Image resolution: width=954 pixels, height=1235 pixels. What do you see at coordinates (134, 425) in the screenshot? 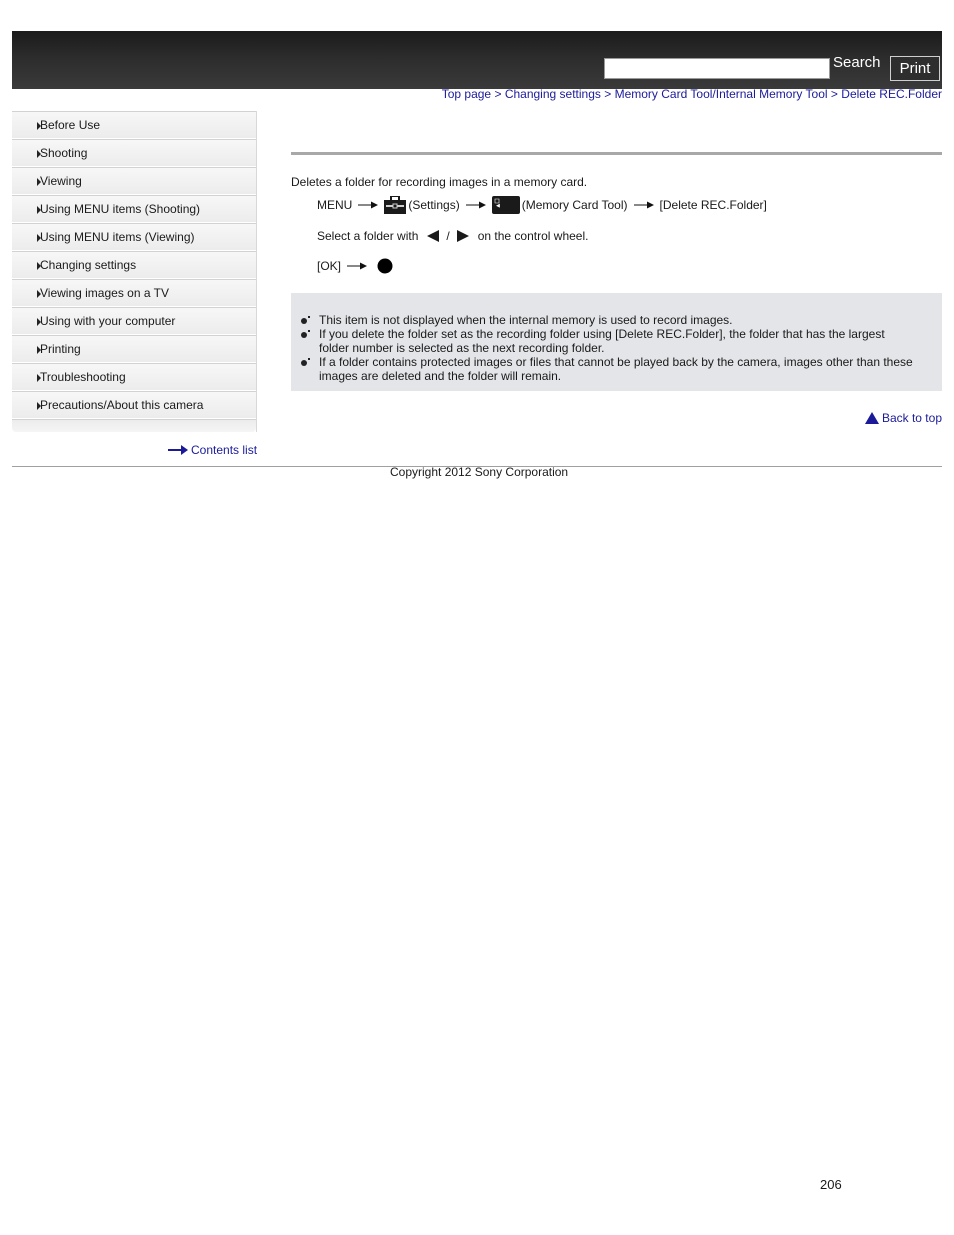
I see `sidebar-footer` at bounding box center [134, 425].